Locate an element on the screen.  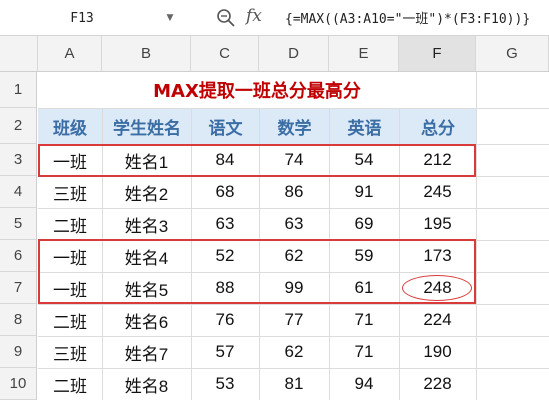
row-header-6: 6 is located at coordinates (18, 256).